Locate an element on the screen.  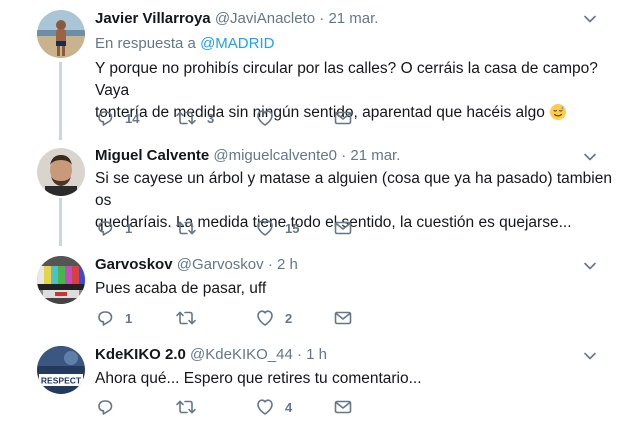
tweet-header: KdeKIKO 2.0 @KdeKIKO_44 · 1 h is located at coordinates (211, 355).